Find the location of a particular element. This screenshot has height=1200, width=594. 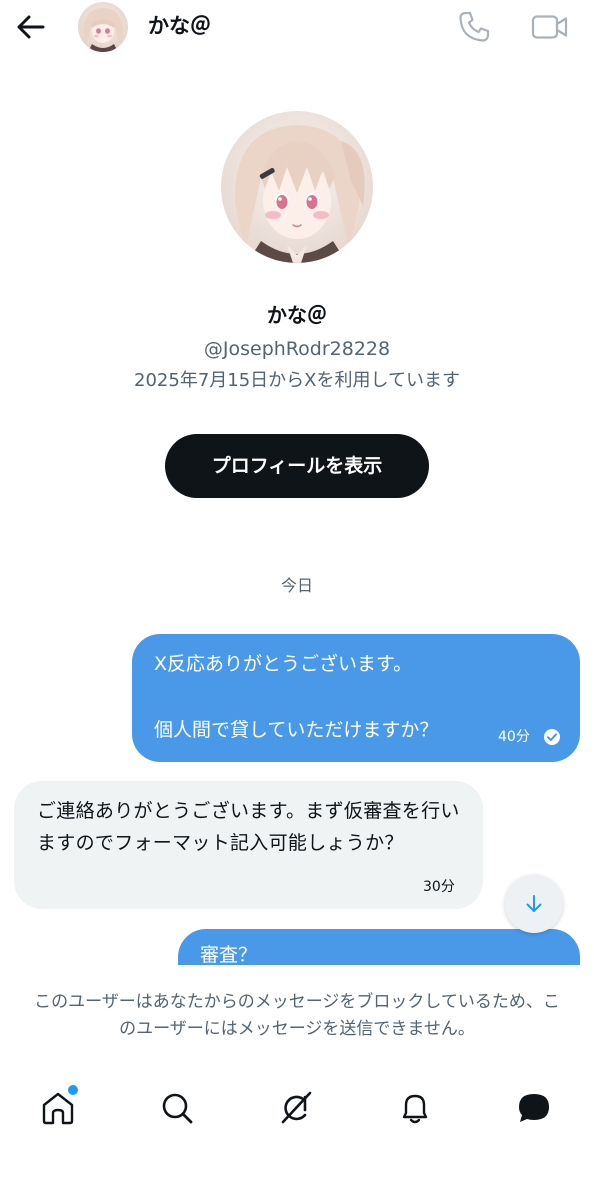

message-timestamp: 40分 is located at coordinates (514, 737).